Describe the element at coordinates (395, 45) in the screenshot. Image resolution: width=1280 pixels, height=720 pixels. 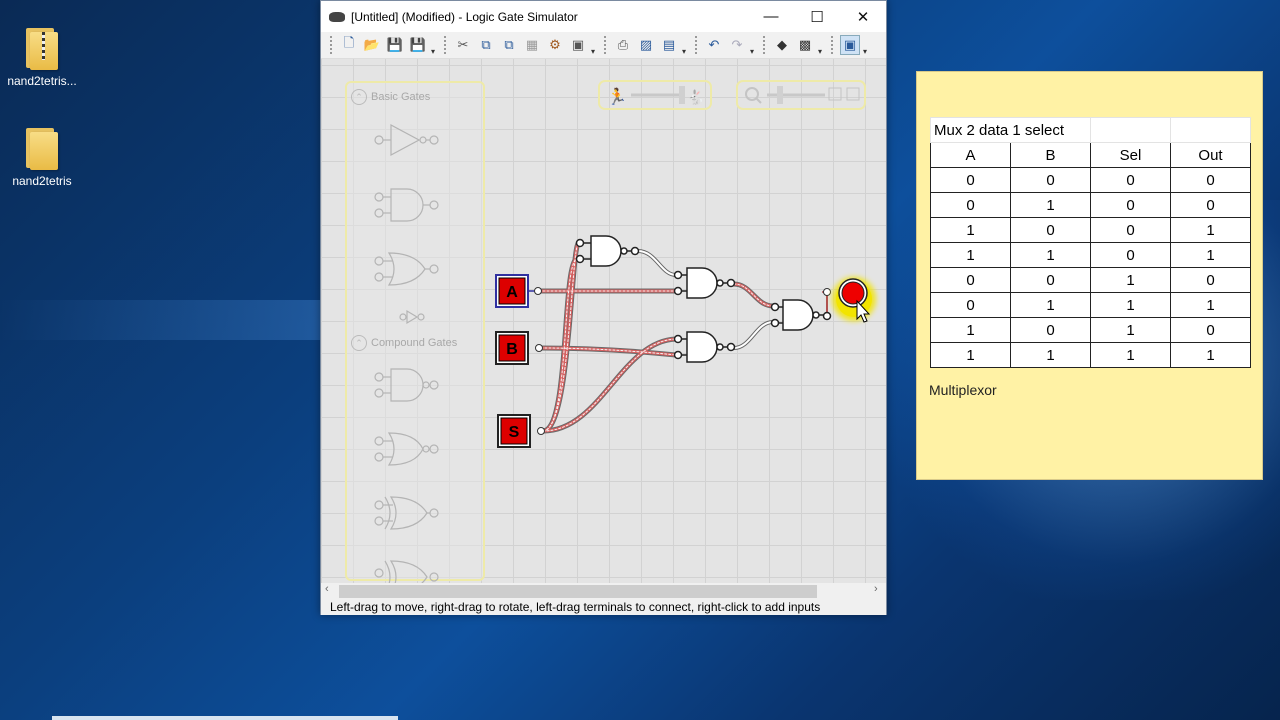
I see `save-icon: 💾` at that location.